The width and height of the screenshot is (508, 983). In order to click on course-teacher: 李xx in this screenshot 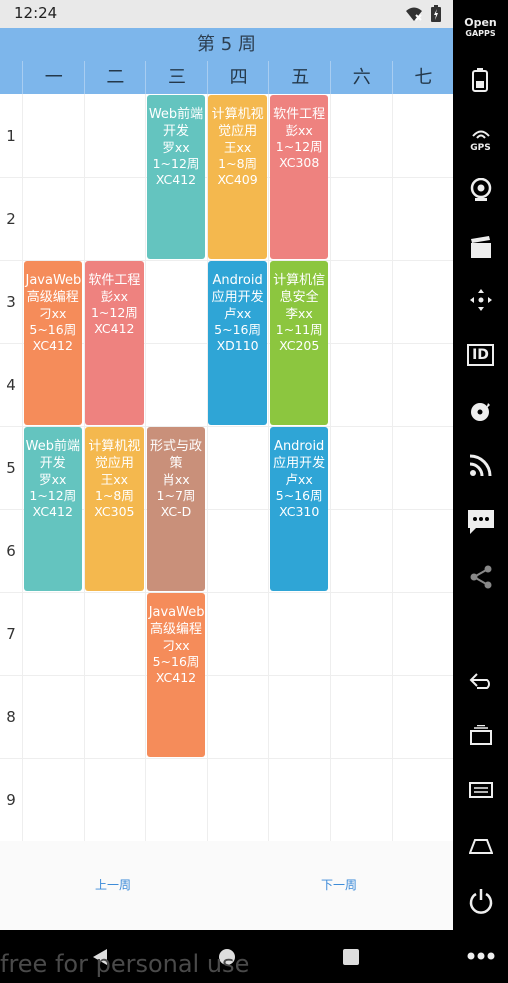, I will do `click(299, 313)`.